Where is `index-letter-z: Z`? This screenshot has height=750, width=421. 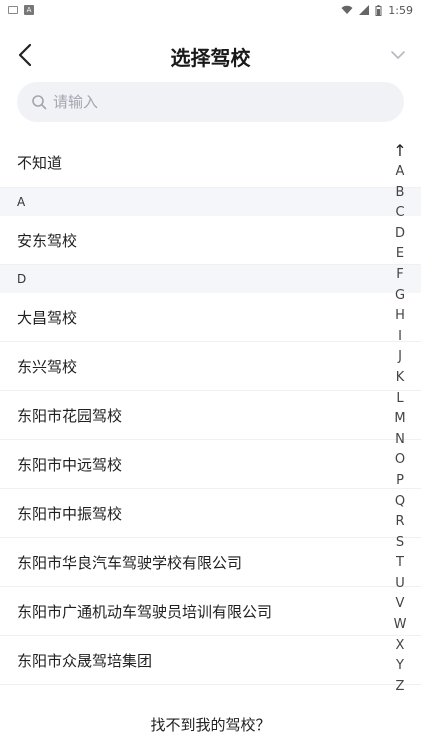
index-letter-z: Z is located at coordinates (400, 687).